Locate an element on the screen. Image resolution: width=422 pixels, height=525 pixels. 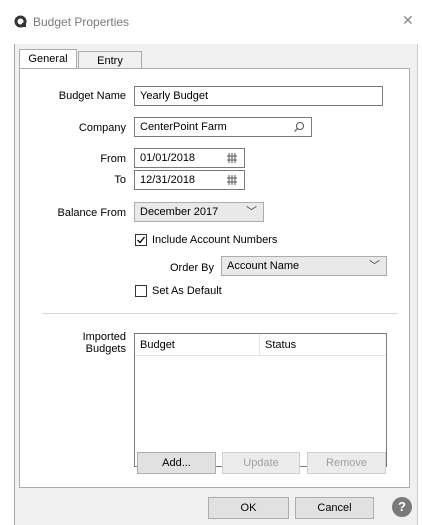
app-logo-icon is located at coordinates (20, 21).